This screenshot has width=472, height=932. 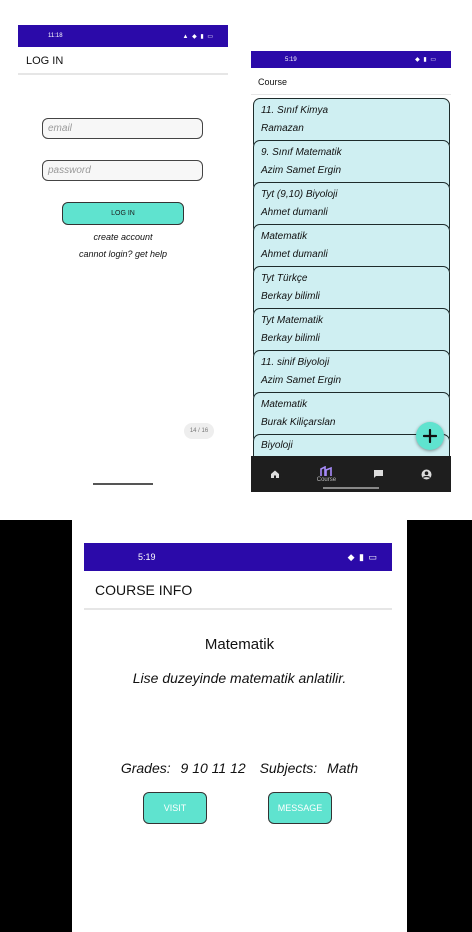 I want to click on chat-icon, so click(x=379, y=474).